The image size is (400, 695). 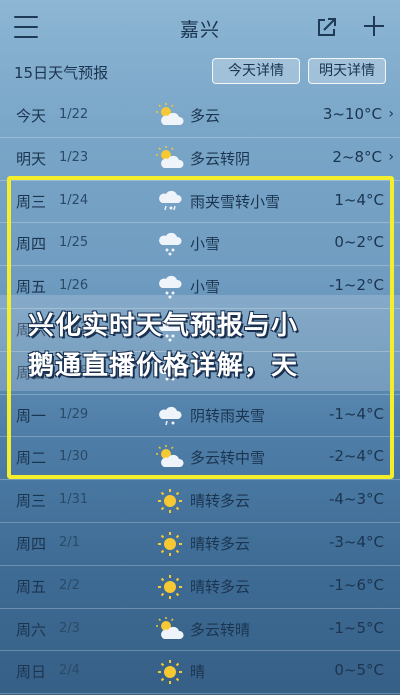 What do you see at coordinates (163, 326) in the screenshot?
I see `banner-line-1: 兴化实时天气预报与小` at bounding box center [163, 326].